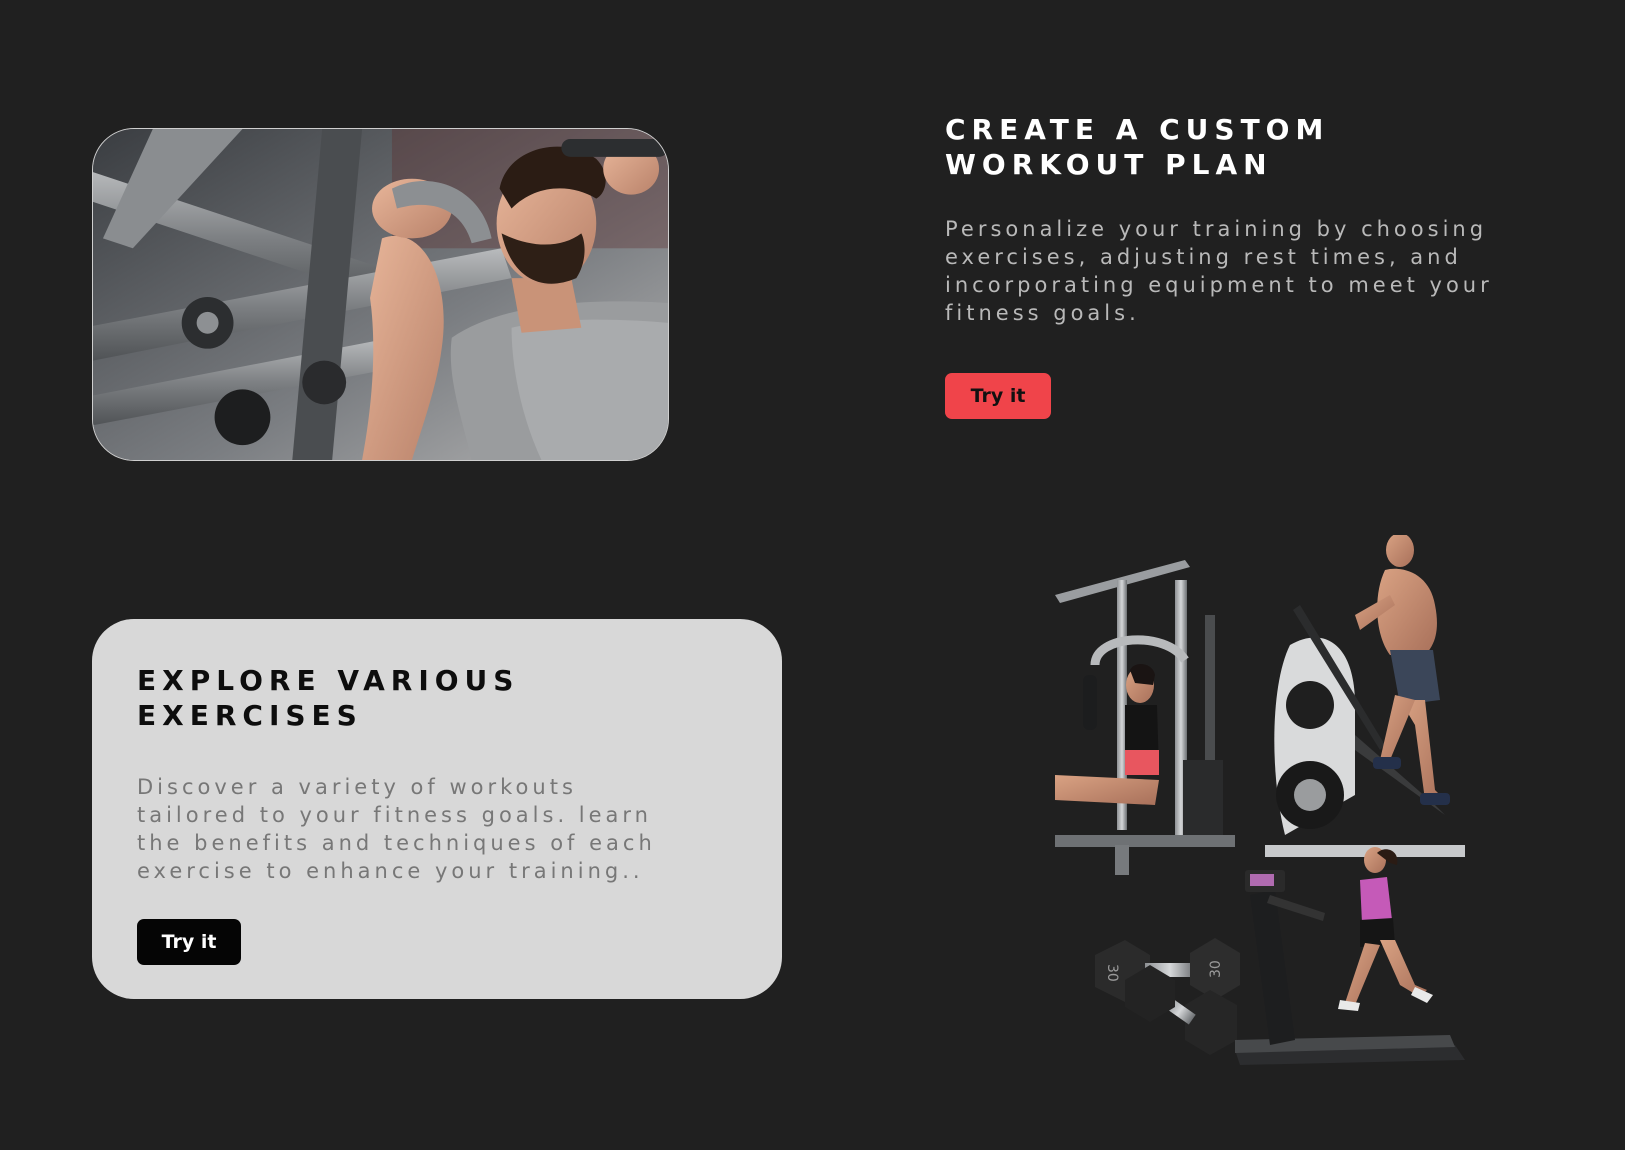 This screenshot has height=1150, width=1625. Describe the element at coordinates (396, 843) in the screenshot. I see `explore-description-line: the benefits and techniques of each` at that location.